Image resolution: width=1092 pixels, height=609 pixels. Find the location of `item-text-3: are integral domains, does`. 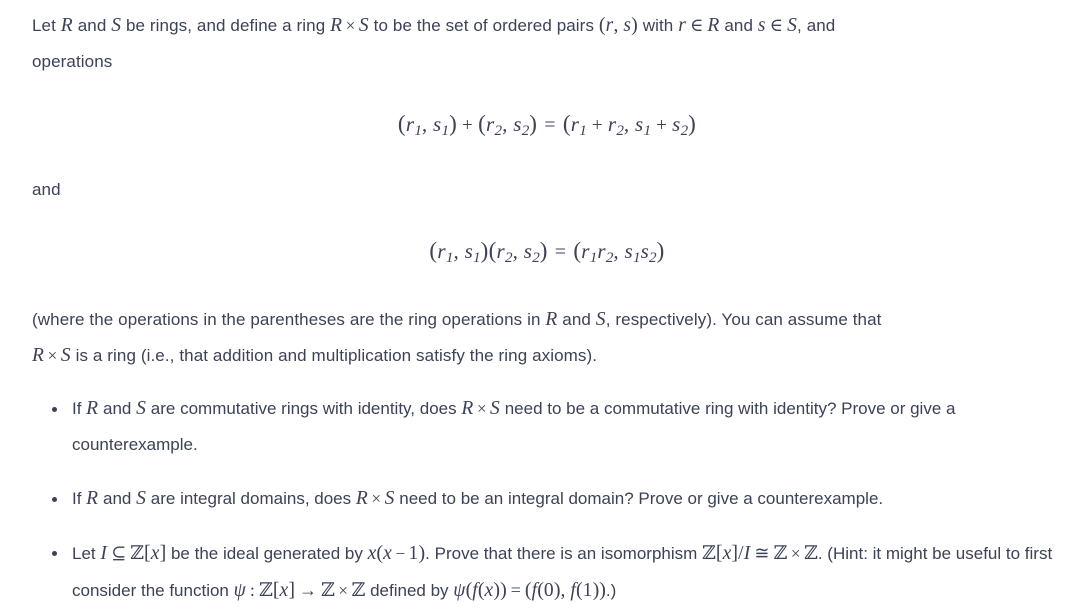

item-text-3: are integral domains, does is located at coordinates (251, 499).